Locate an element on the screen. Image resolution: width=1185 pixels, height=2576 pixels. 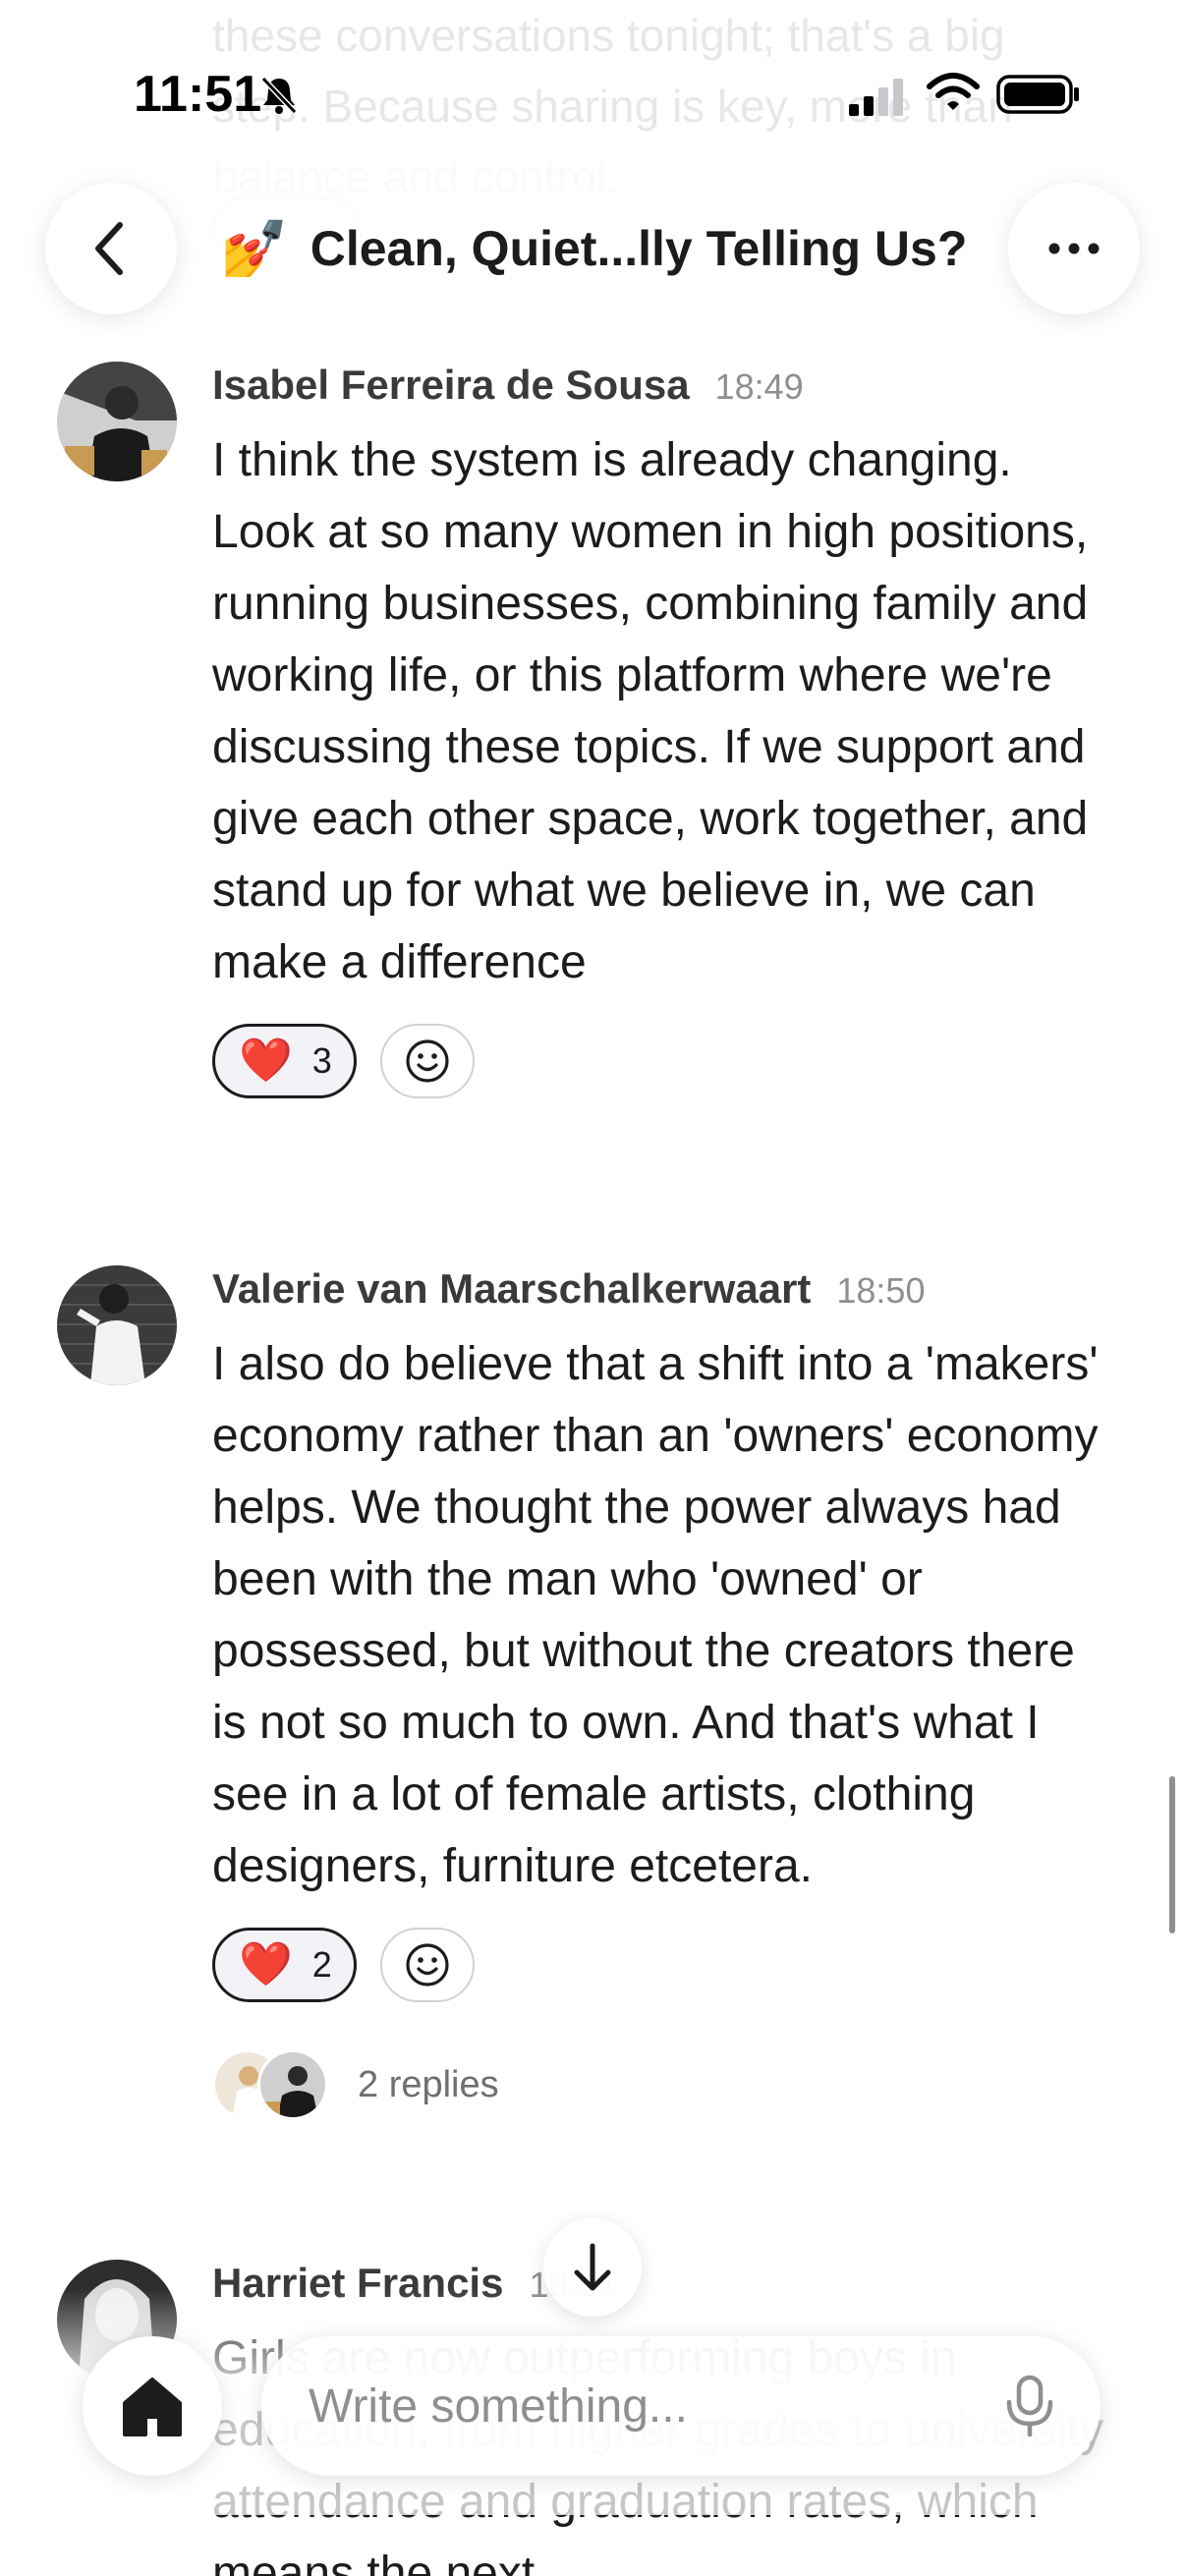
nail-polish-icon: 💅 is located at coordinates (255, 248).